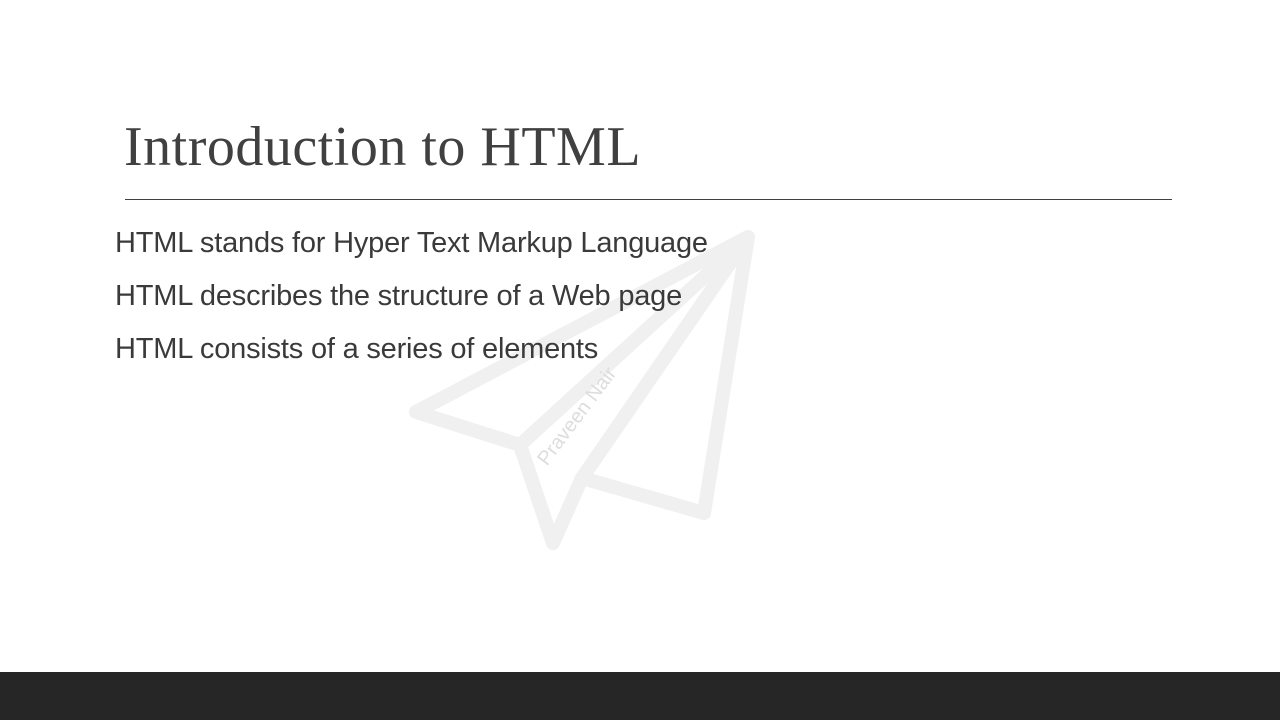  I want to click on slide-title: Introduction to HTML, so click(383, 147).